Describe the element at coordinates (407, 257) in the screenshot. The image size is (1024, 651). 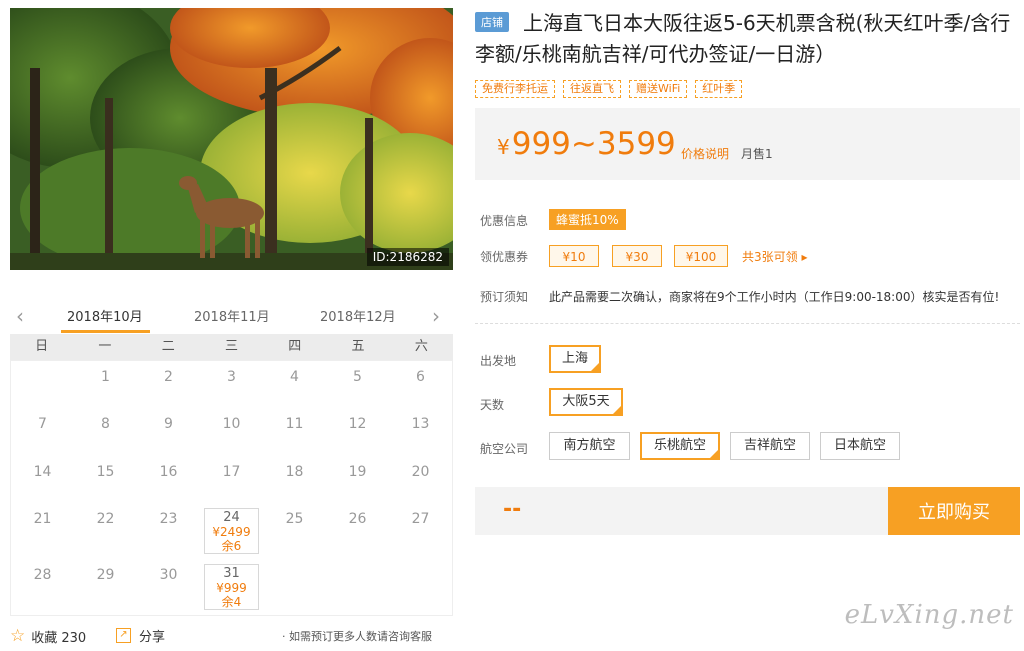
I see `photo-id-label: ID:2186282` at that location.